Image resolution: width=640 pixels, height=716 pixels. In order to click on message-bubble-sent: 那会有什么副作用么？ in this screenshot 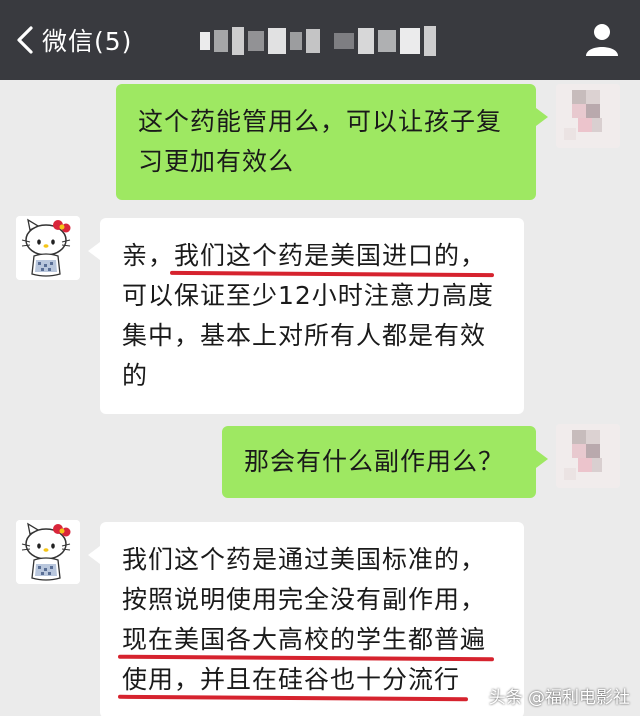, I will do `click(385, 462)`.